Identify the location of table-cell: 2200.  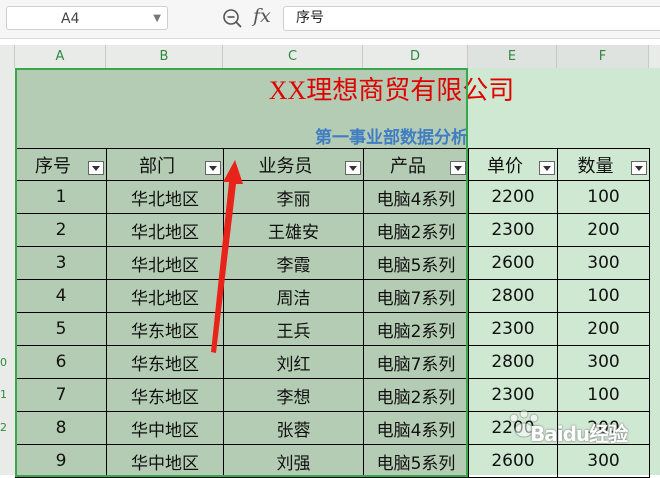
(513, 197).